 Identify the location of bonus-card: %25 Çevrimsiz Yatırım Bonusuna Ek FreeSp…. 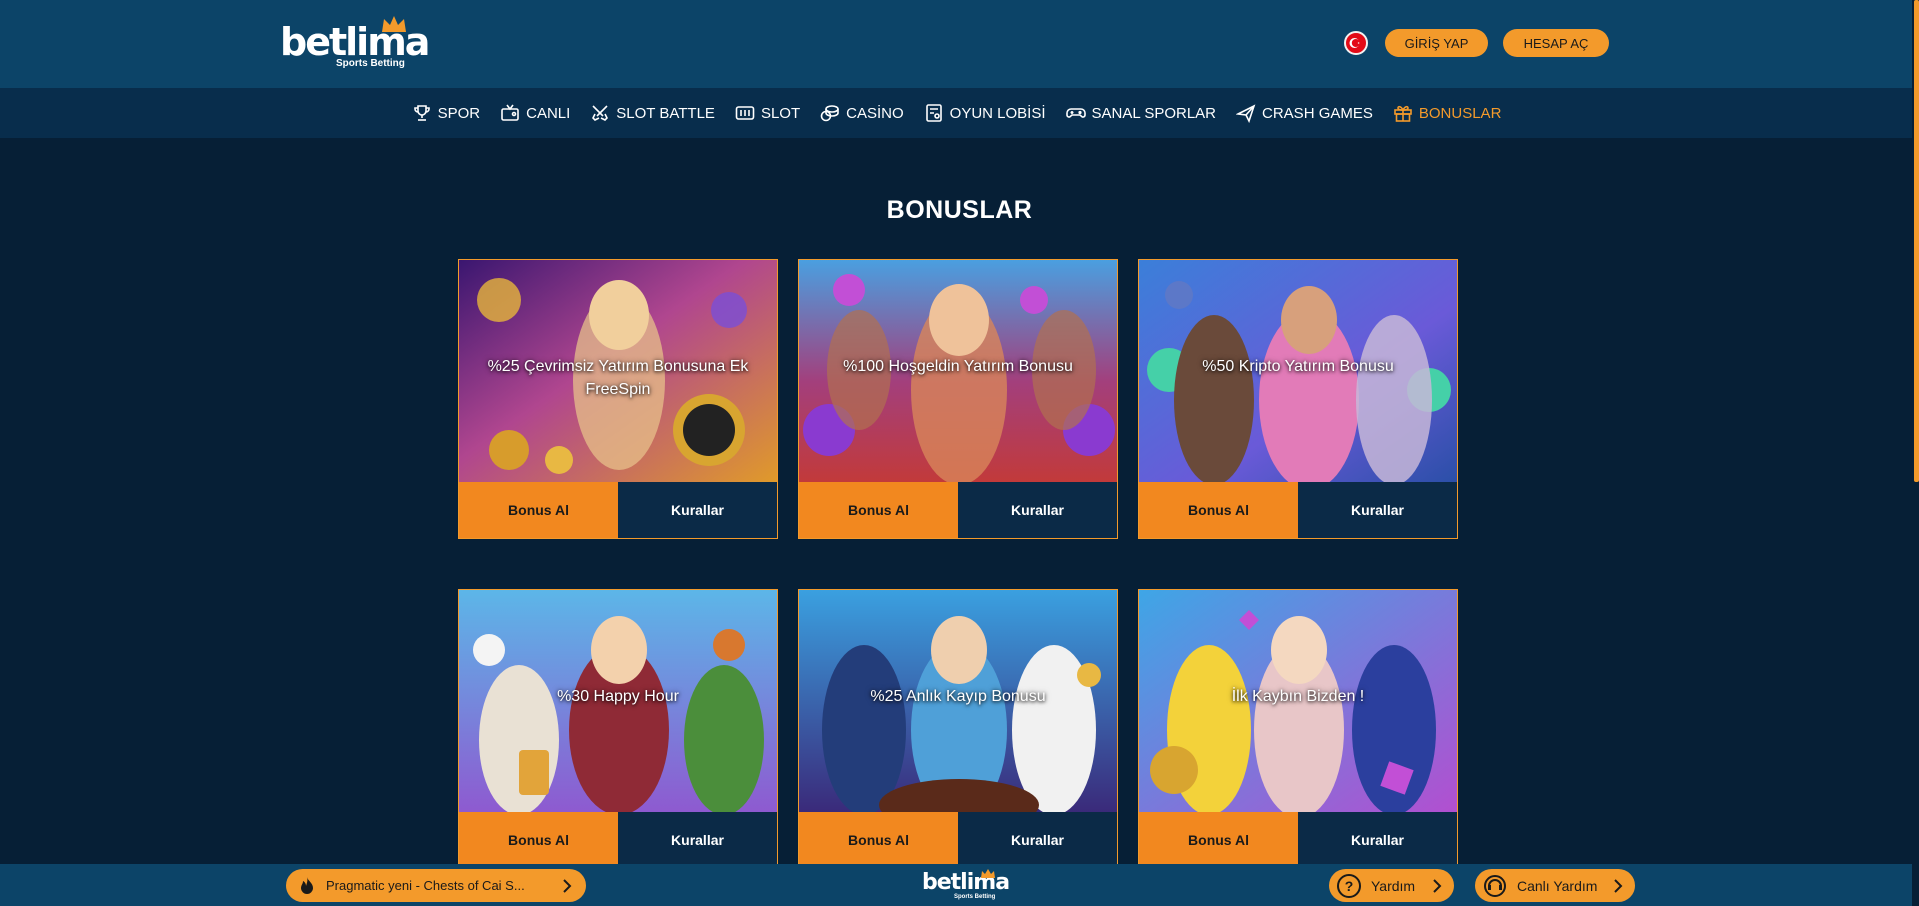
(618, 399).